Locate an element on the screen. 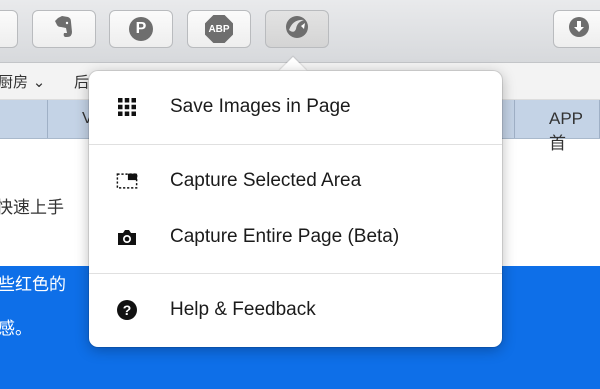 Image resolution: width=600 pixels, height=389 pixels. menu-item-capture-selected-area: Capture Selected Area is located at coordinates (295, 181).